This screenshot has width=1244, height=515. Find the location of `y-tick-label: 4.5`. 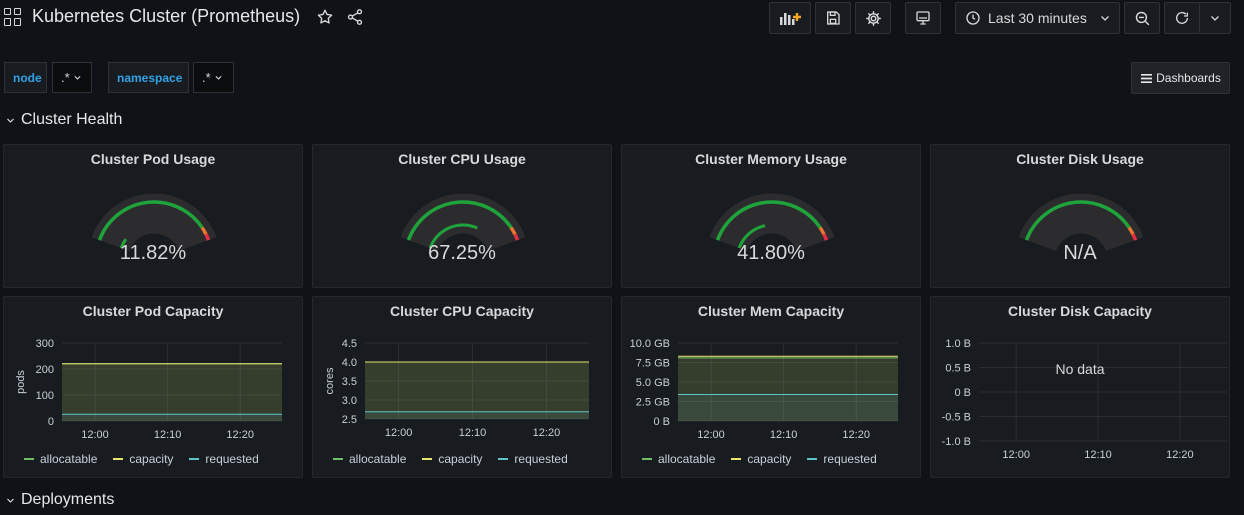

y-tick-label: 4.5 is located at coordinates (349, 344).